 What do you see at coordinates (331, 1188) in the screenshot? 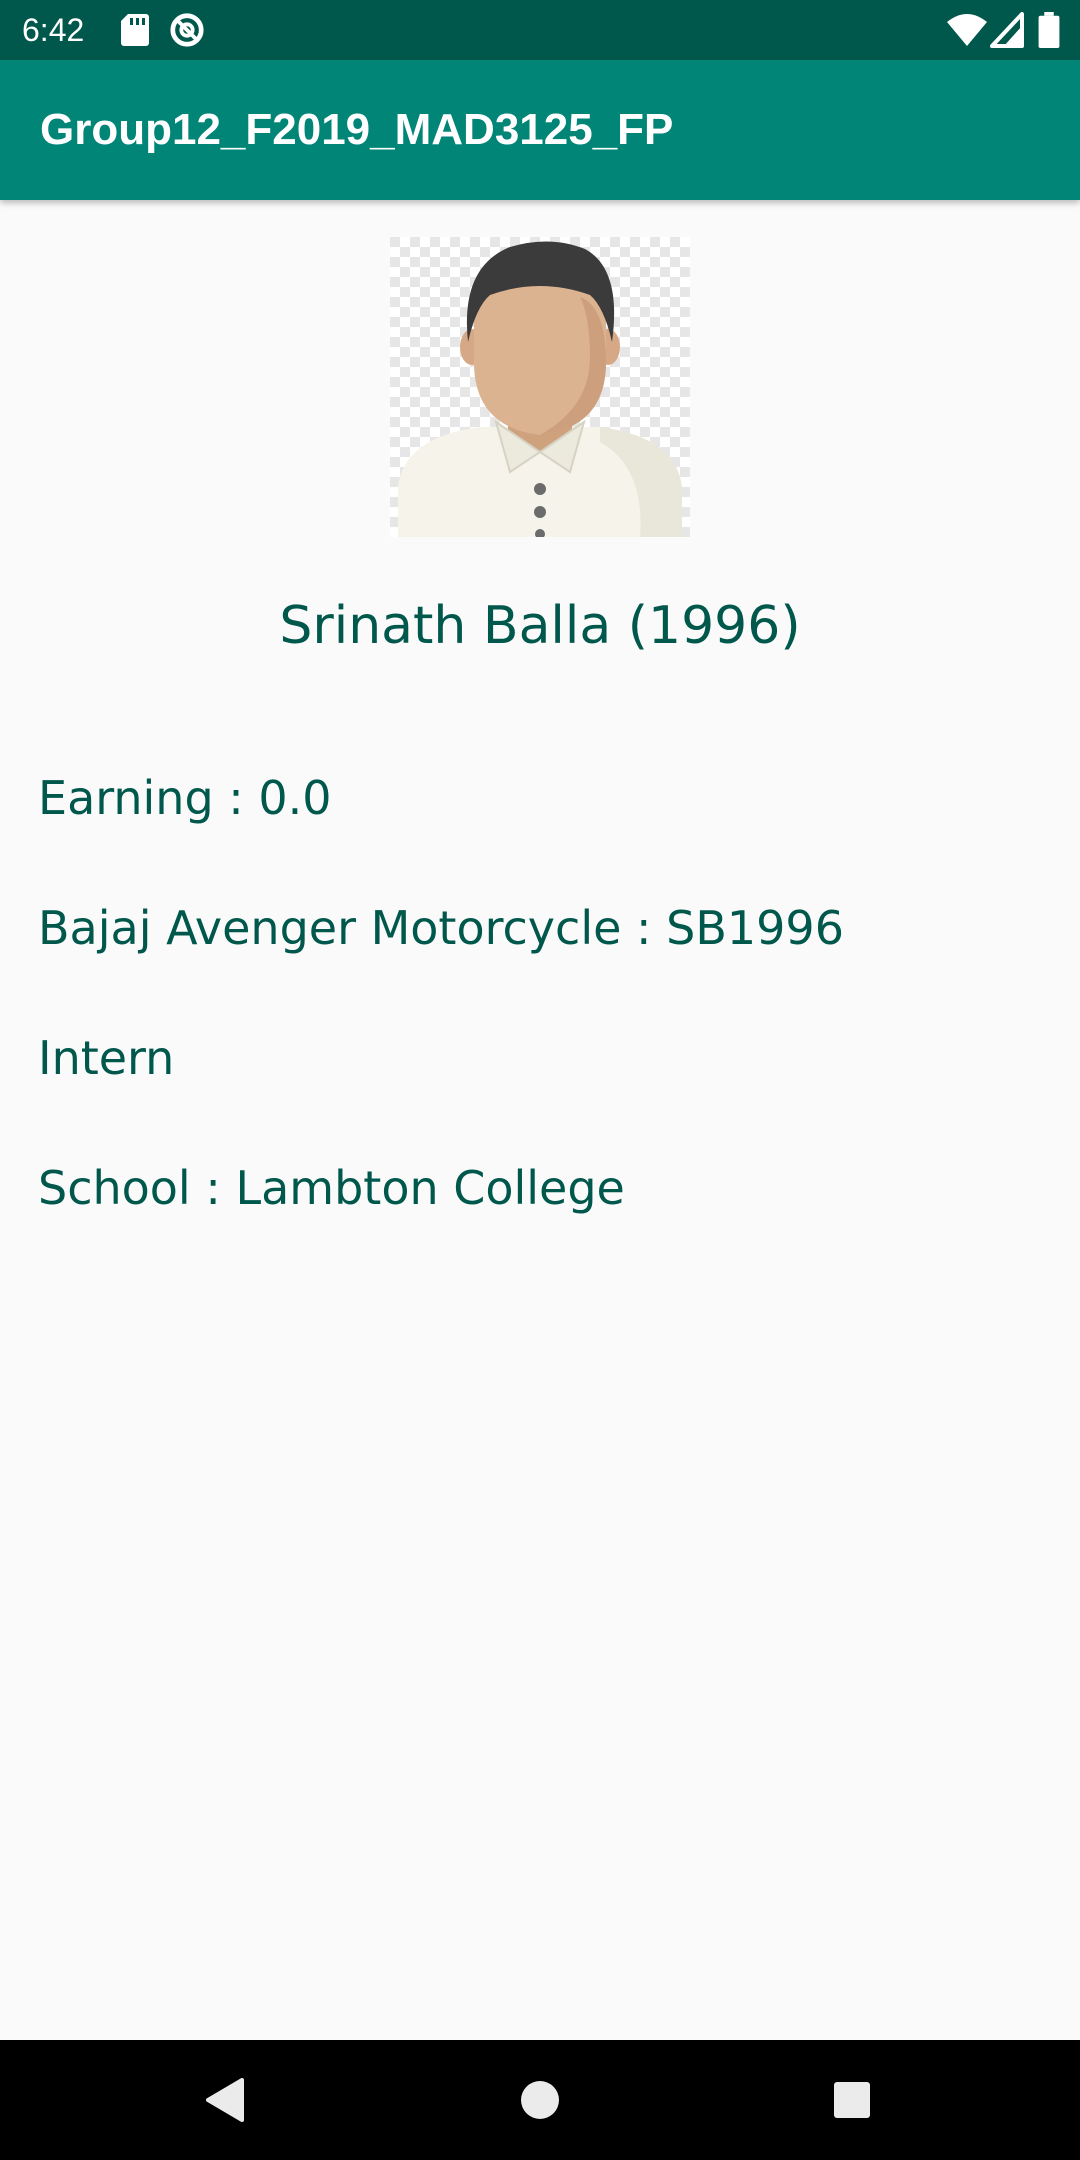
I see `school-text: School : Lambton College` at bounding box center [331, 1188].